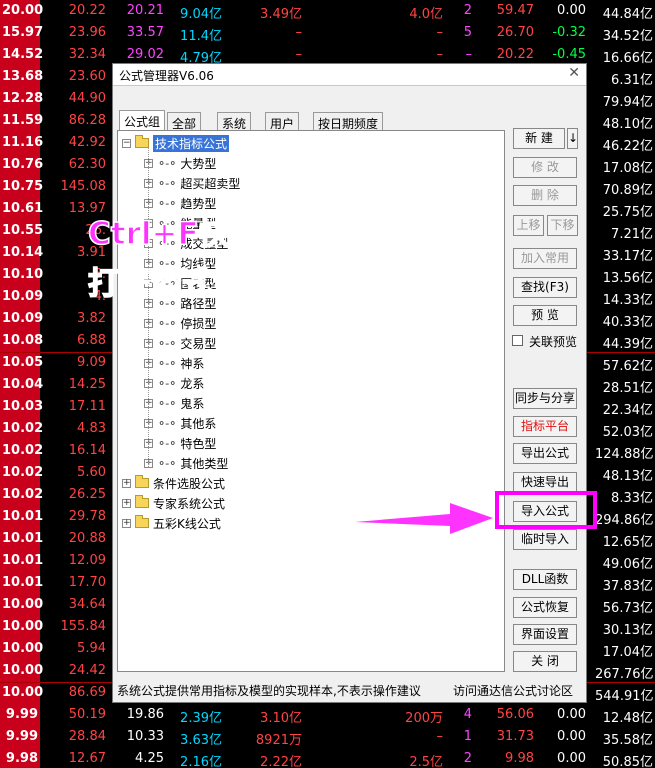  I want to click on stock-cell-price: 20.22, so click(87, 10).